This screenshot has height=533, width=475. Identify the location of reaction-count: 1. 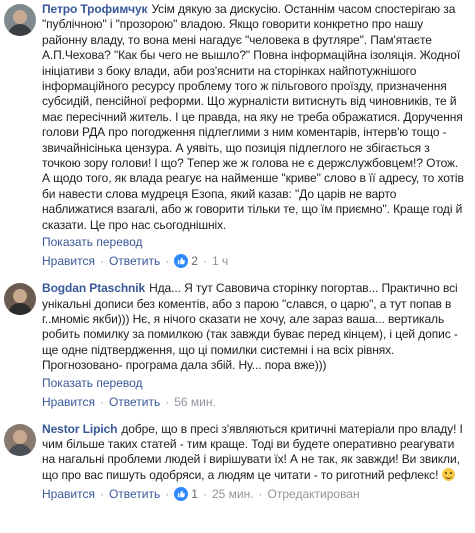
(194, 494).